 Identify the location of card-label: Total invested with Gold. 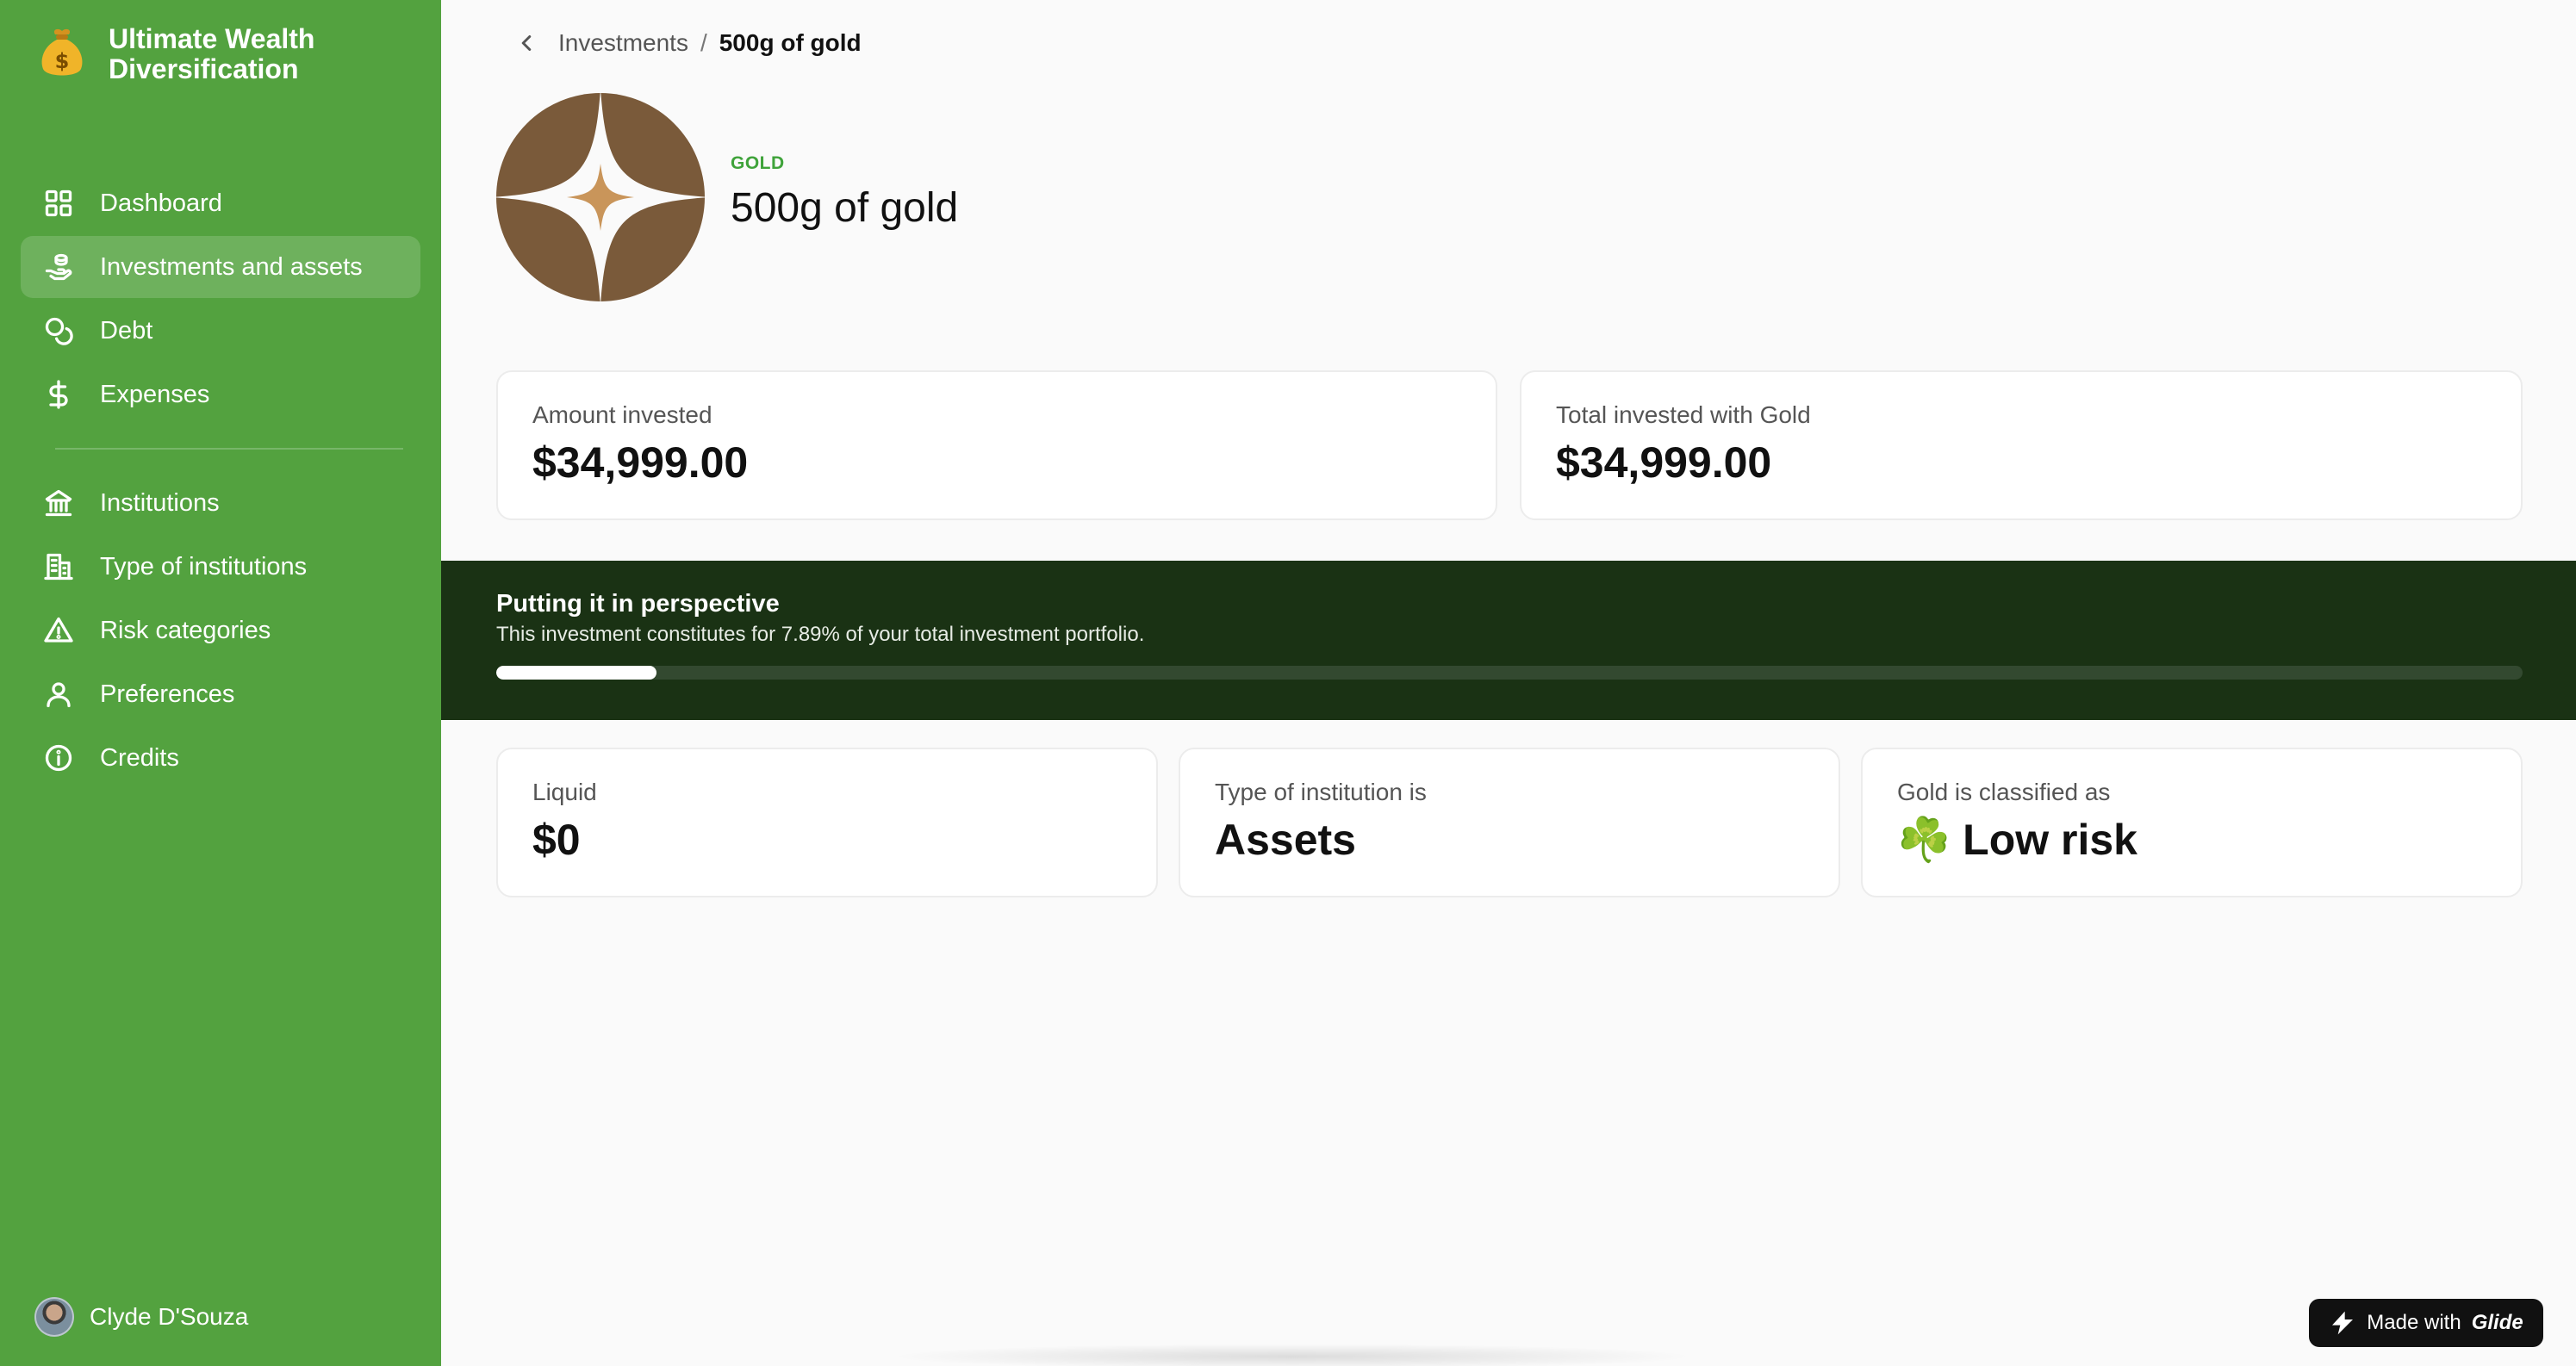
(1684, 414).